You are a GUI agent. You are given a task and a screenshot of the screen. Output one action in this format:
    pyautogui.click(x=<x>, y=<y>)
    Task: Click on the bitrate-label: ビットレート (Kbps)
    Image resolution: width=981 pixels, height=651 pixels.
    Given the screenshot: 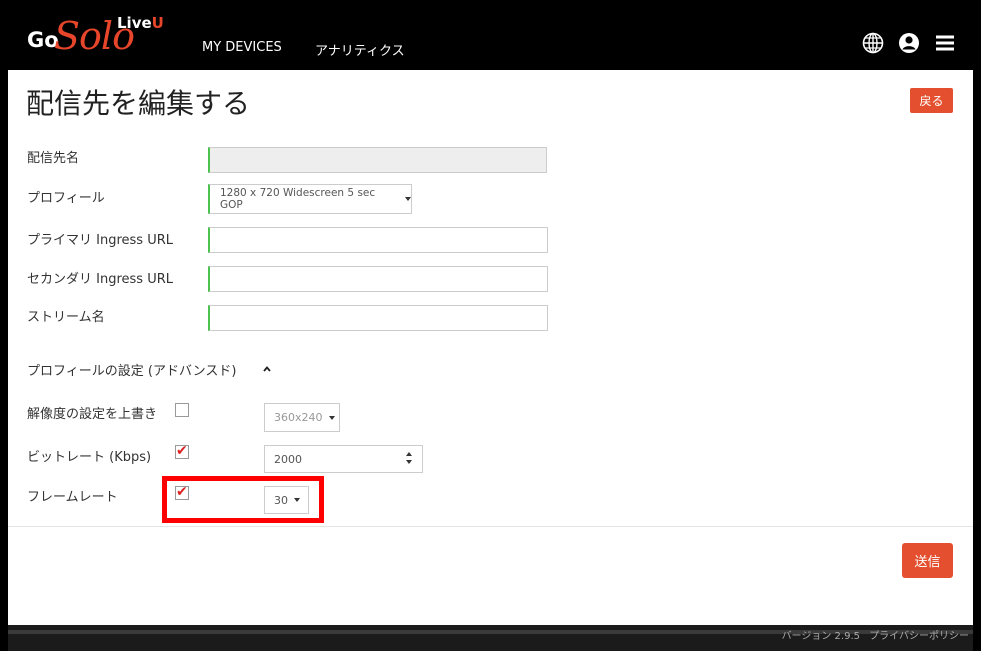 What is the action you would take?
    pyautogui.click(x=89, y=457)
    